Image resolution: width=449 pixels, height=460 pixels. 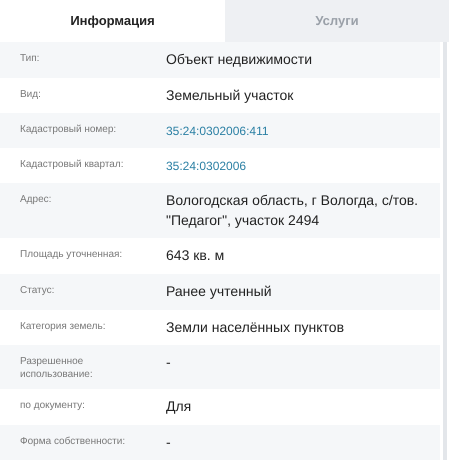 I want to click on cadastral-link: 35:24:0302006:411, so click(x=220, y=130).